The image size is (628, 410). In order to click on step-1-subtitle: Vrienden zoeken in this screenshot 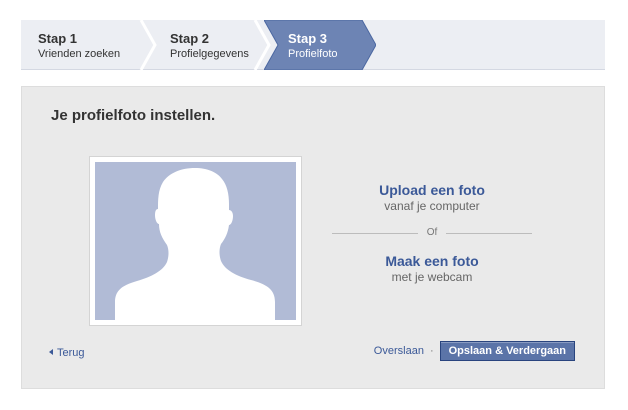, I will do `click(79, 54)`.